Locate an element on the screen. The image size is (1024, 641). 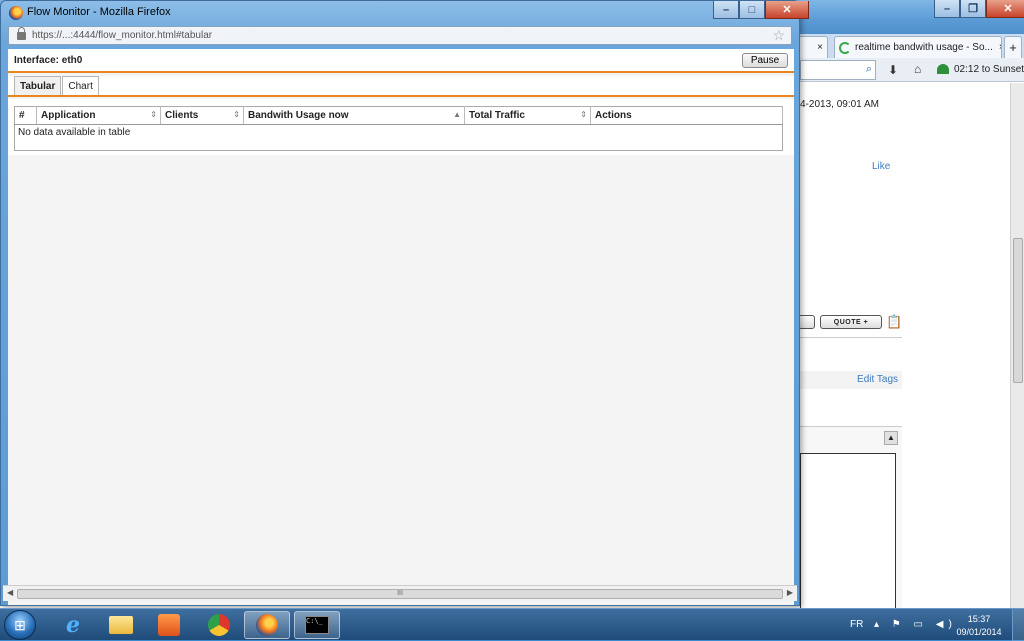
column-header-actions: Actions is located at coordinates (686, 115).